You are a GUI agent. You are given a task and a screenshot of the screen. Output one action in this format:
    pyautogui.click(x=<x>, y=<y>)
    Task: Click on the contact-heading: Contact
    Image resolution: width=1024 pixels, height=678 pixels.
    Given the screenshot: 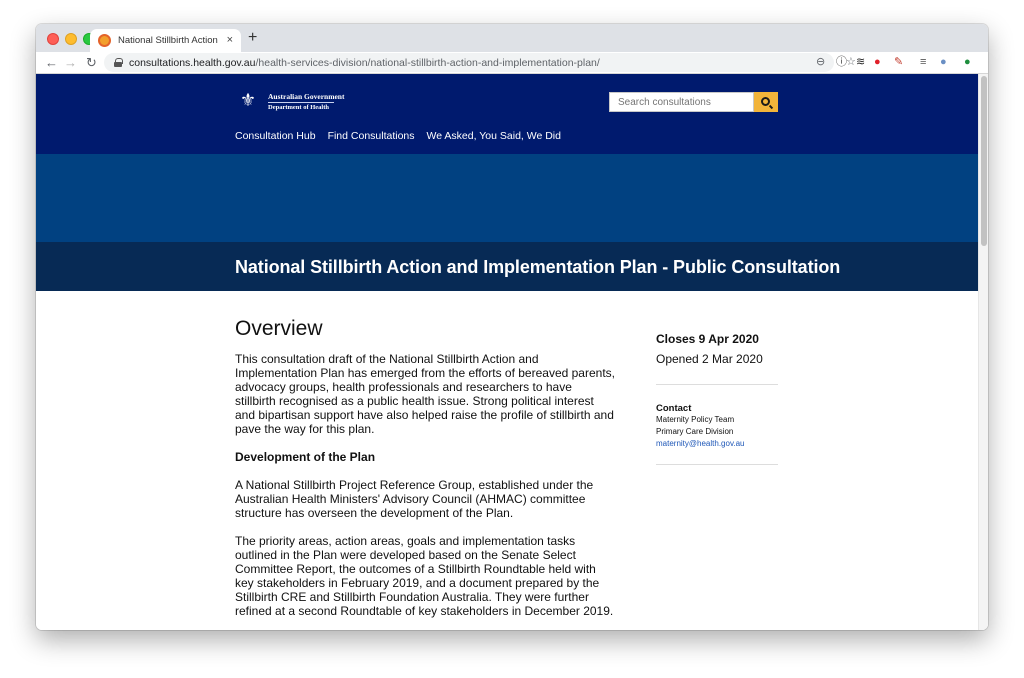 What is the action you would take?
    pyautogui.click(x=674, y=408)
    